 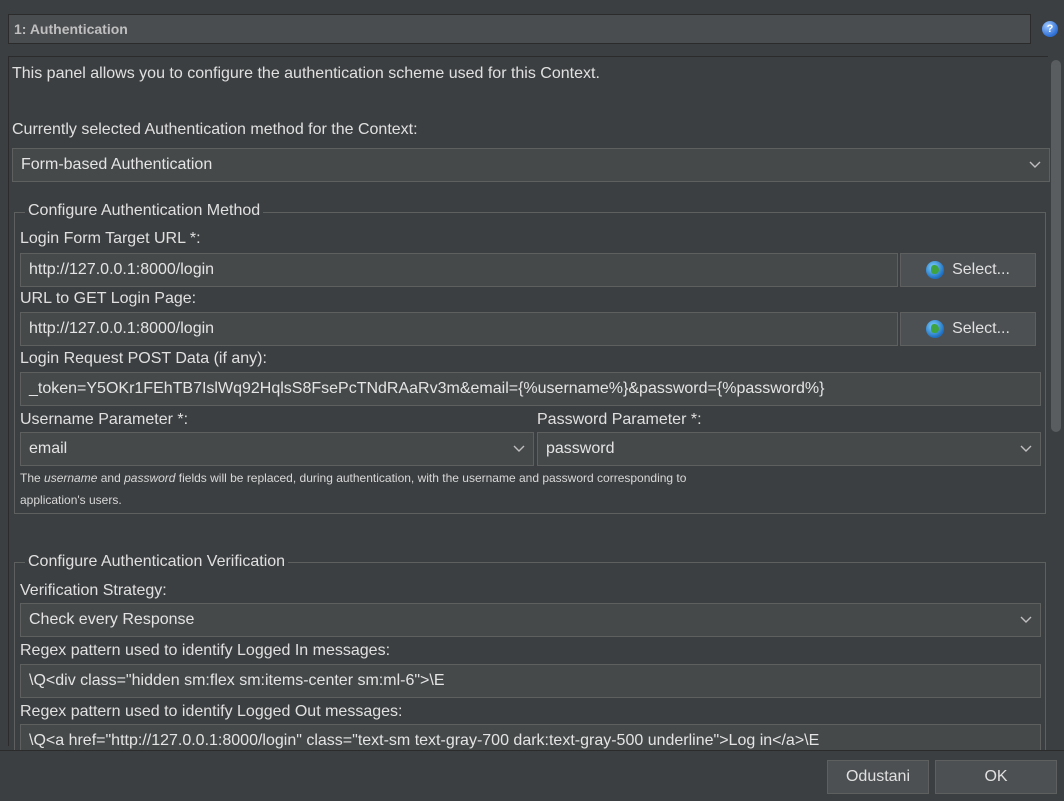 What do you see at coordinates (108, 298) in the screenshot?
I see `get-url-label: URL to GET Login Page:` at bounding box center [108, 298].